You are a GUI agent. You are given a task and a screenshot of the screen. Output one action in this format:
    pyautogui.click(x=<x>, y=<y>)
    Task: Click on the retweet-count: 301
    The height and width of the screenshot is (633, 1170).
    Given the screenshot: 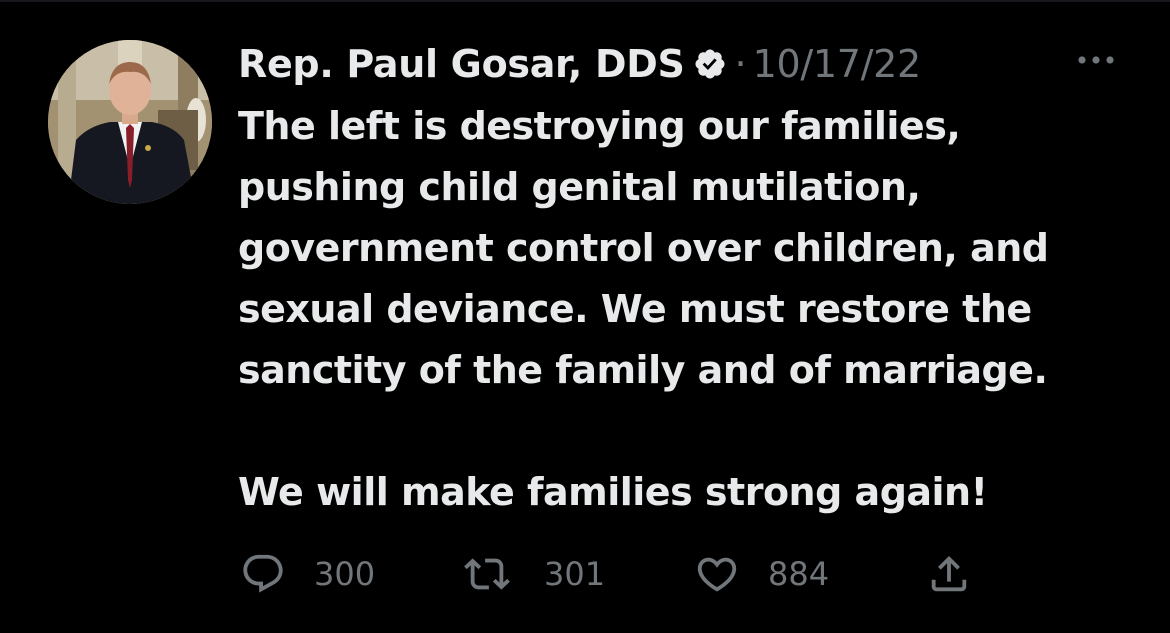 What is the action you would take?
    pyautogui.click(x=575, y=574)
    